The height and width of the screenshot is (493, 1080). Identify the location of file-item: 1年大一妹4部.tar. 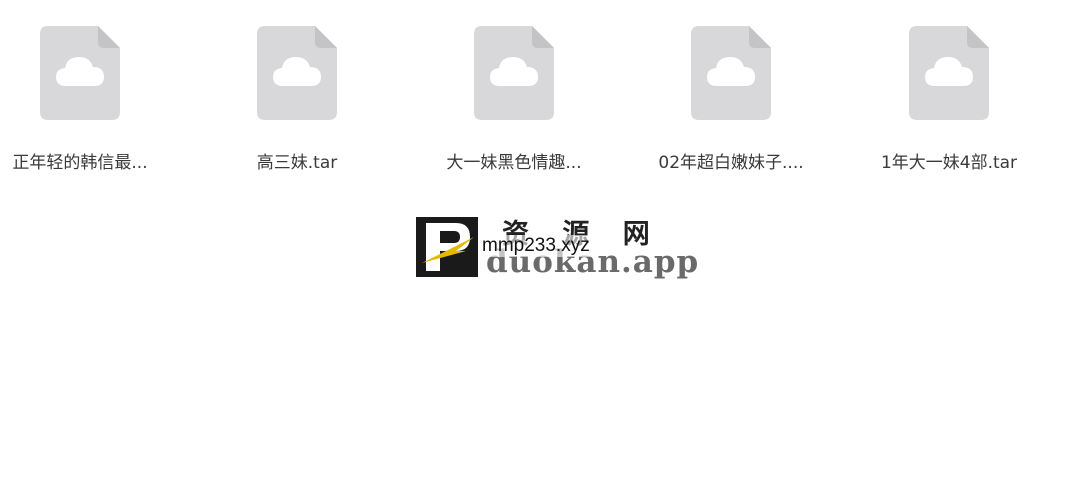
(949, 104).